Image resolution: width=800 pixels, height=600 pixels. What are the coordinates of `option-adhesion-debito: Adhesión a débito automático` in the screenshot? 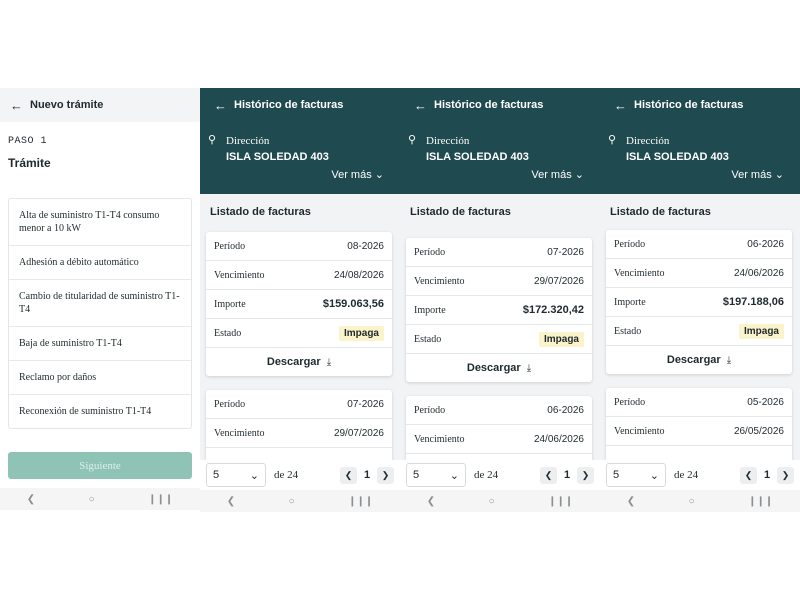 It's located at (100, 263).